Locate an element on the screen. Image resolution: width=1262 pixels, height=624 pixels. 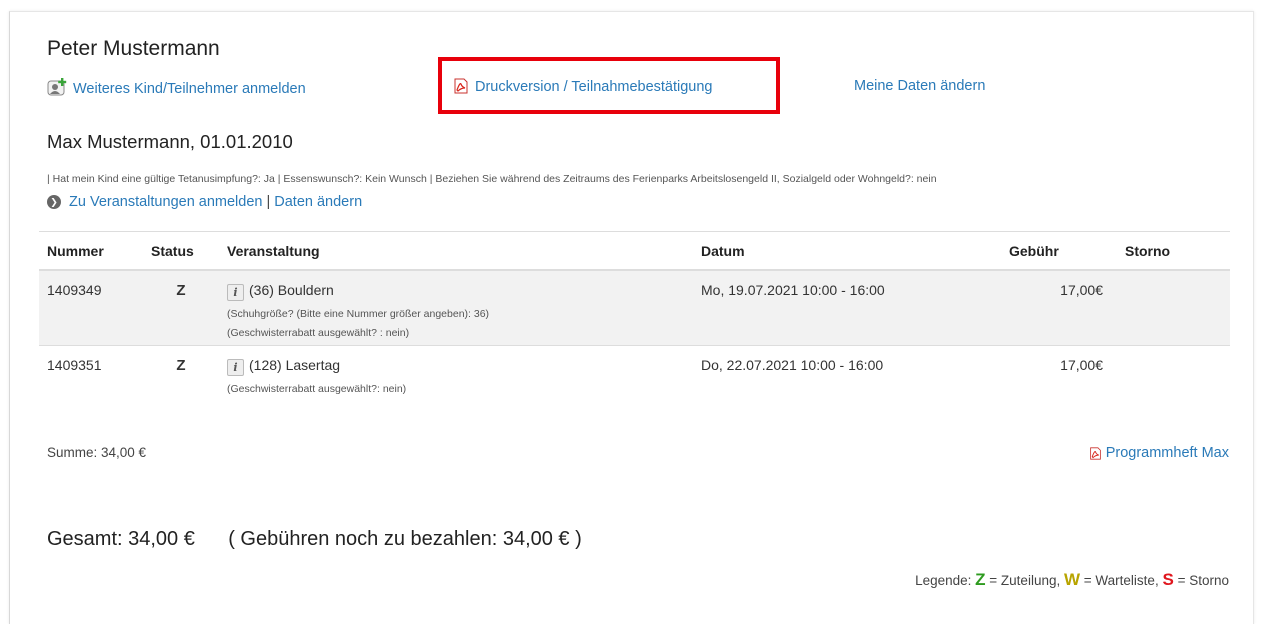
pdf-icon is located at coordinates (1095, 453).